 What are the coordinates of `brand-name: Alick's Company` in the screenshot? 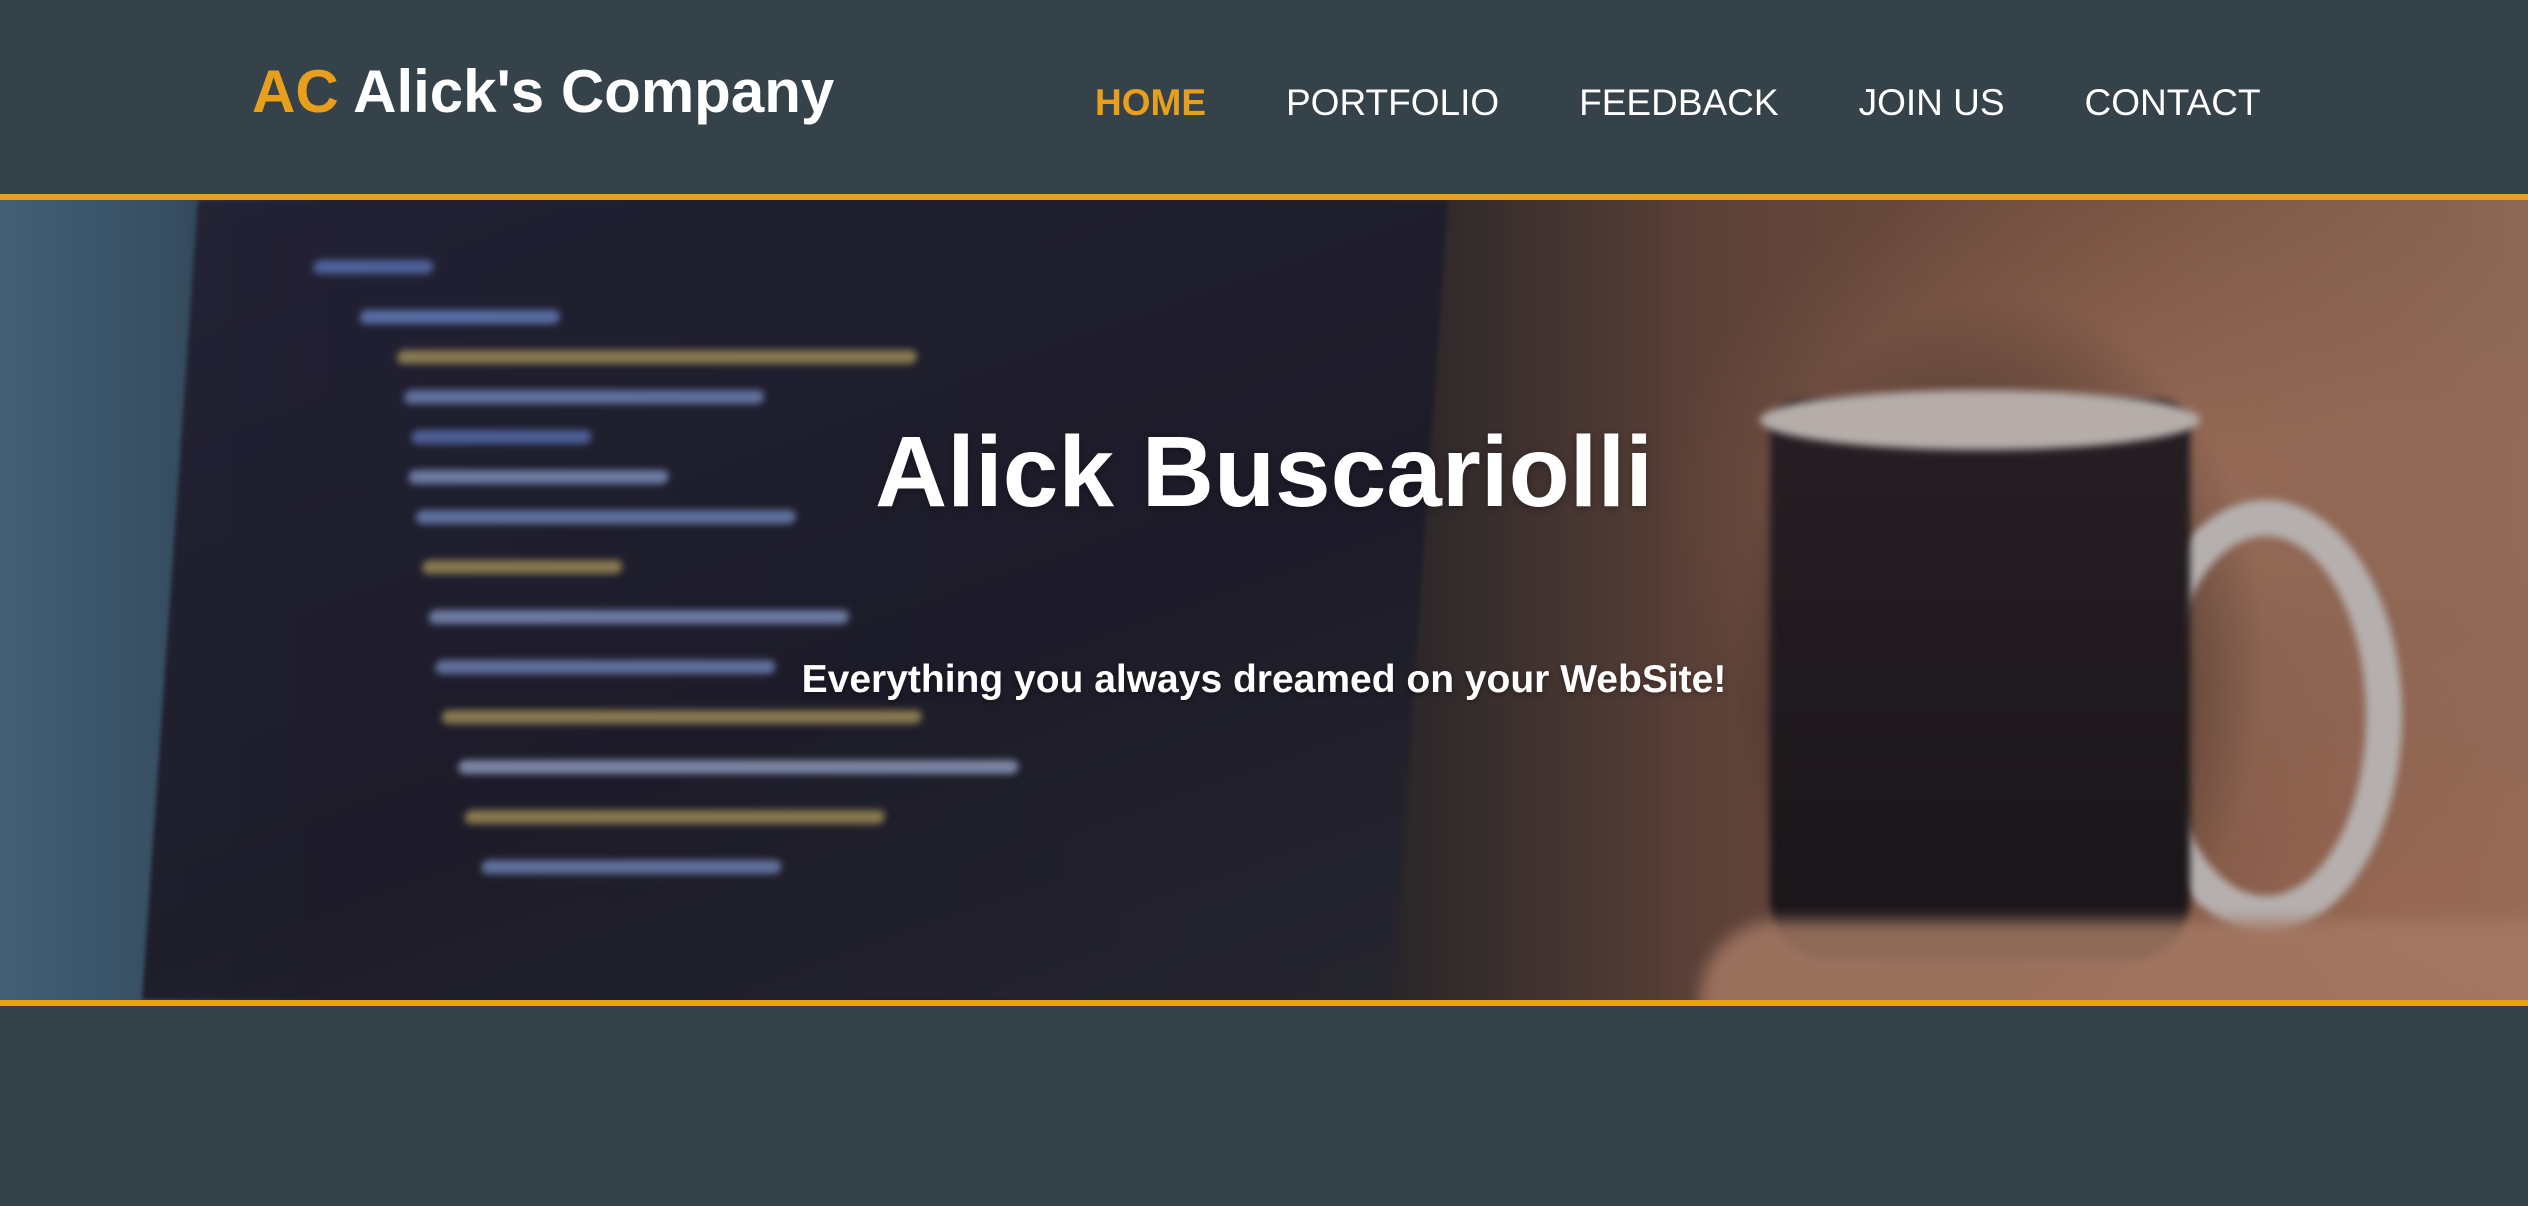 It's located at (594, 91).